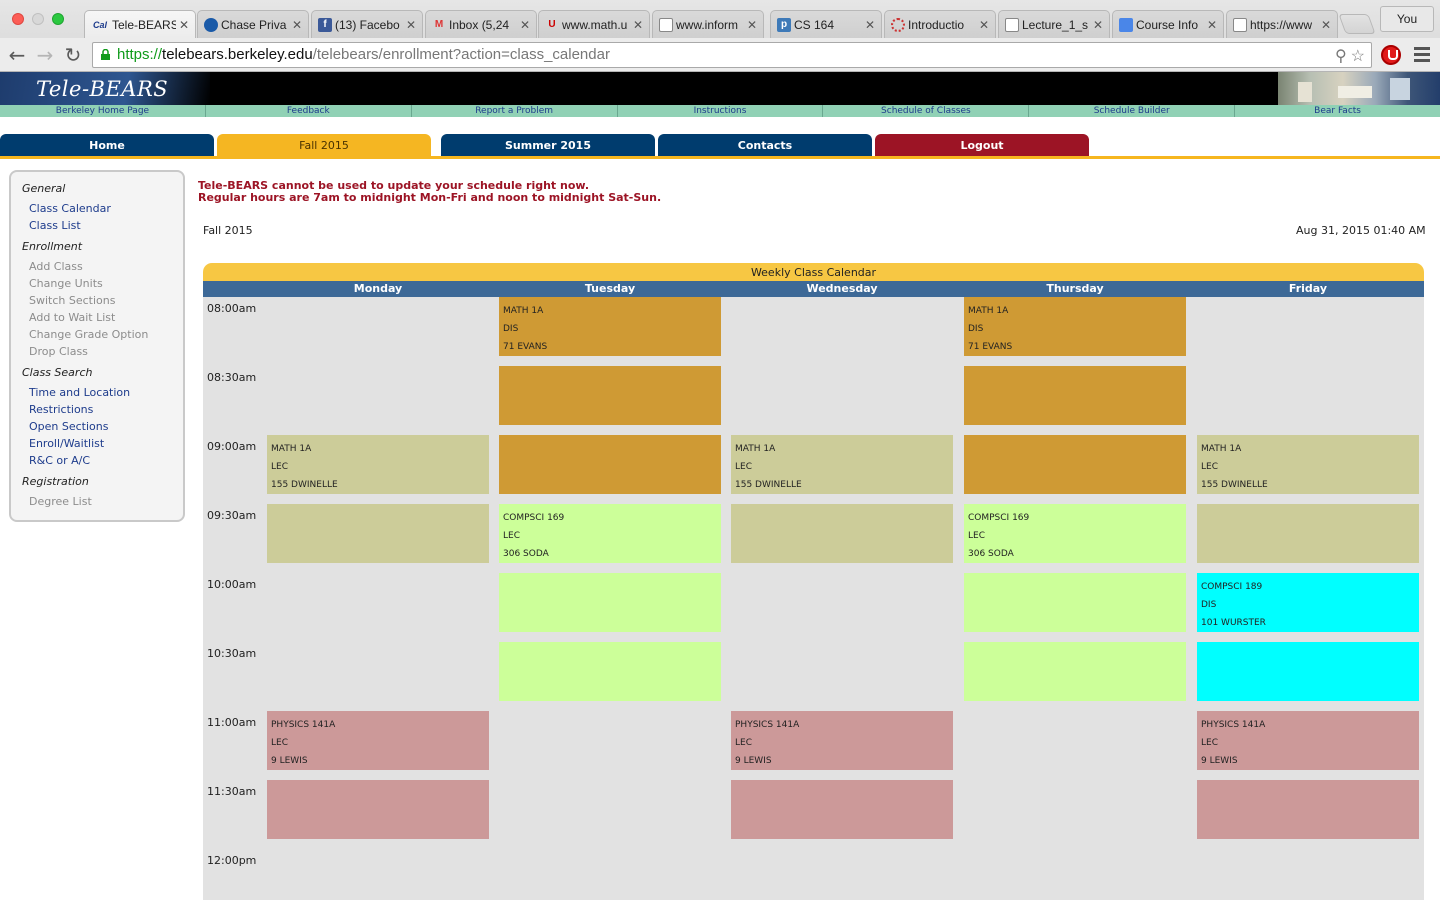 This screenshot has height=900, width=1440. I want to click on nav-item-class-calendar: Class Calendar, so click(70, 208).